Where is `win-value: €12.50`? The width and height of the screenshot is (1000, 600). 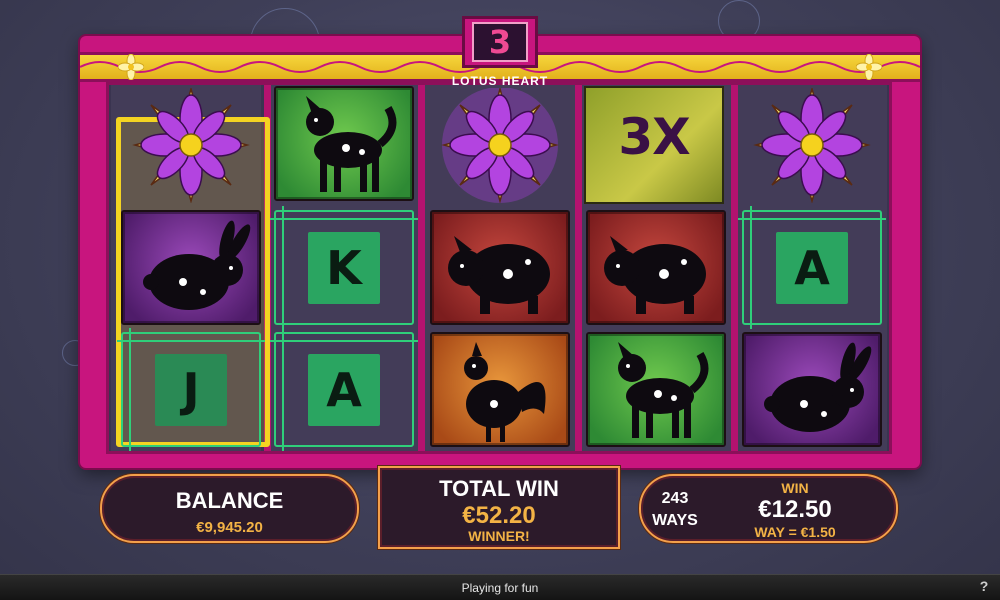 win-value: €12.50 is located at coordinates (795, 509).